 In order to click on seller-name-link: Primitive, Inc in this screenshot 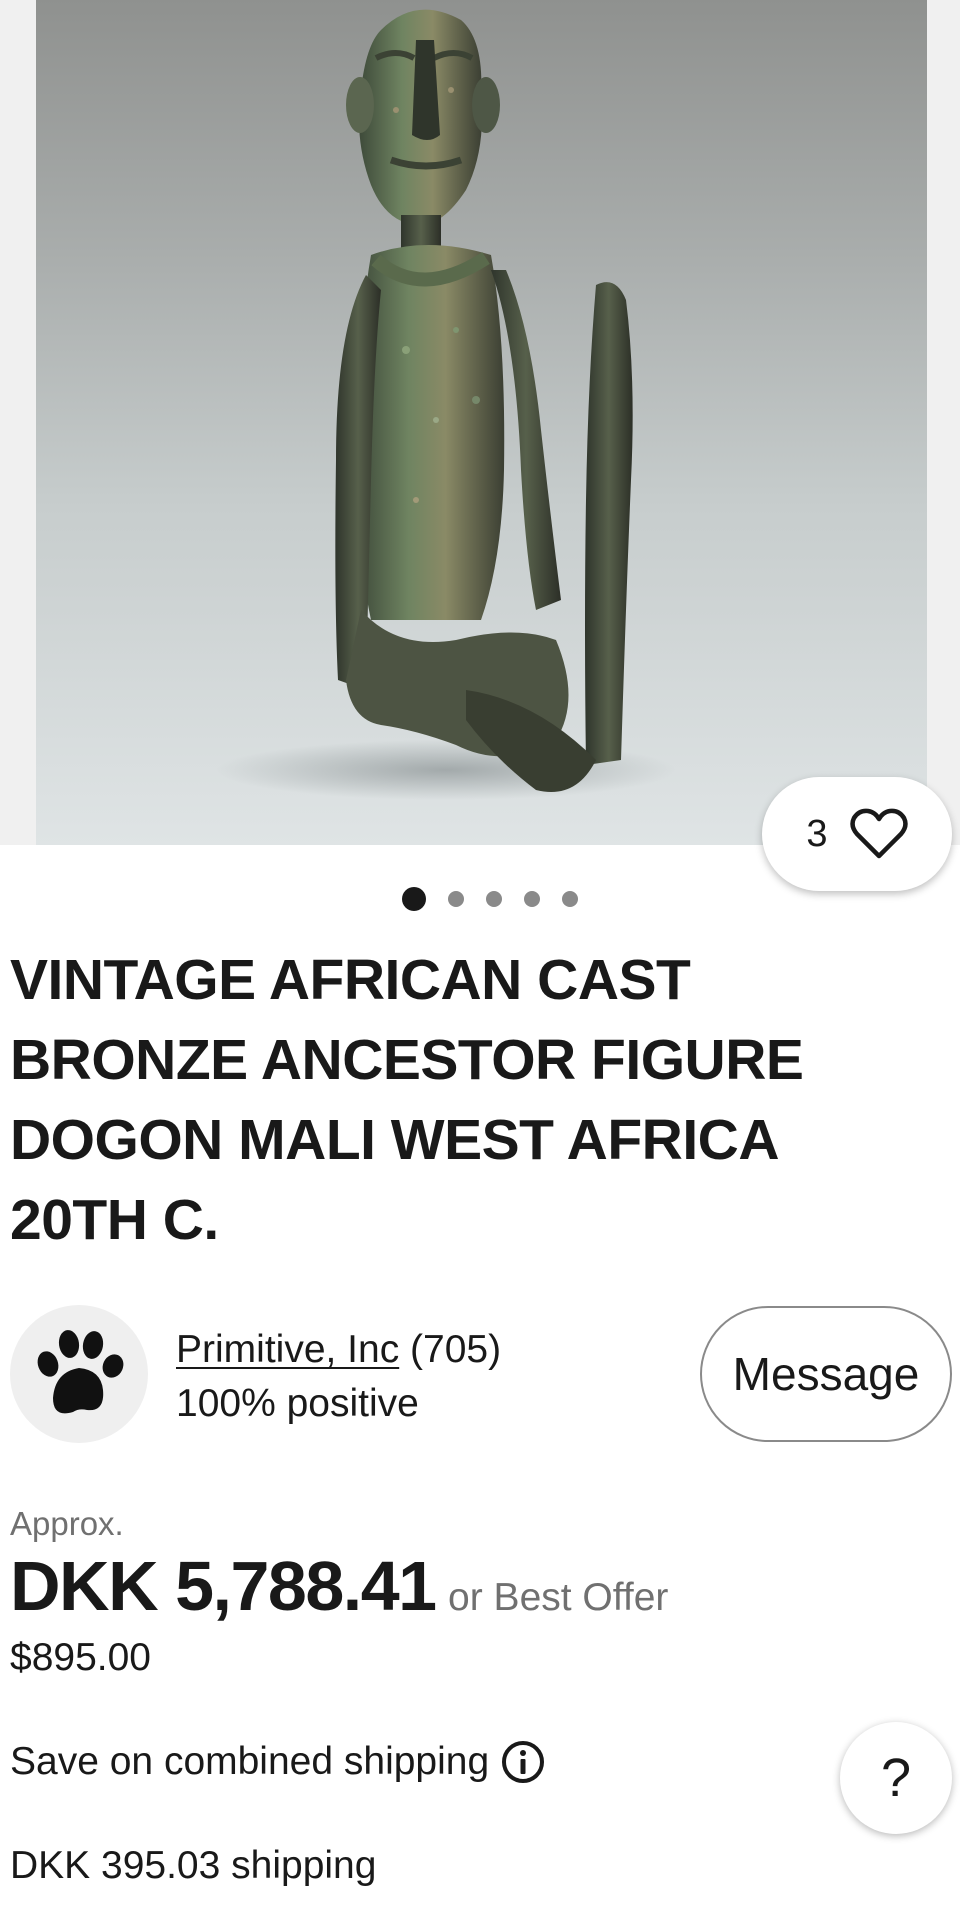, I will do `click(287, 1349)`.